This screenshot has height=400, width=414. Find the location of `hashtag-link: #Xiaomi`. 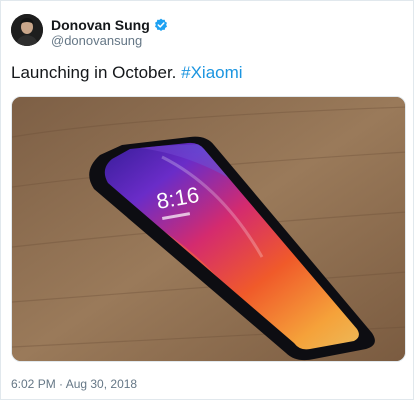

hashtag-link: #Xiaomi is located at coordinates (211, 72).